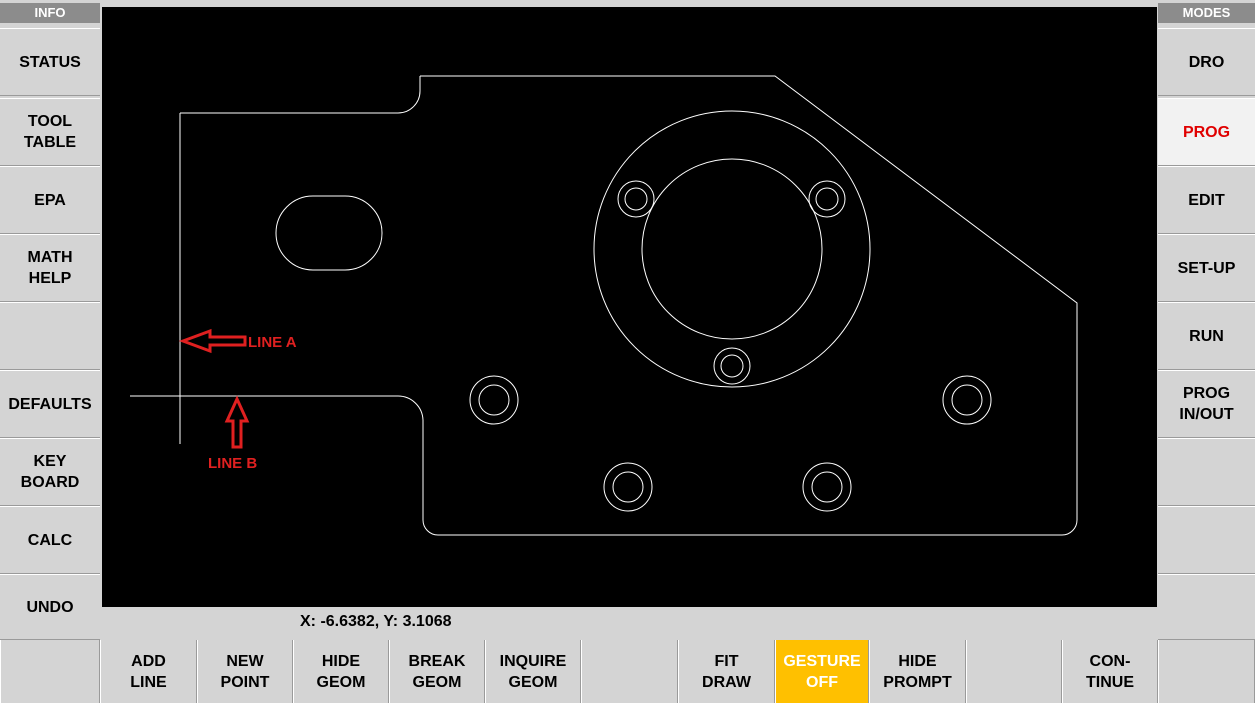 This screenshot has width=1255, height=703. Describe the element at coordinates (822, 671) in the screenshot. I see `gesture-off-button: GESTURE OFF` at that location.